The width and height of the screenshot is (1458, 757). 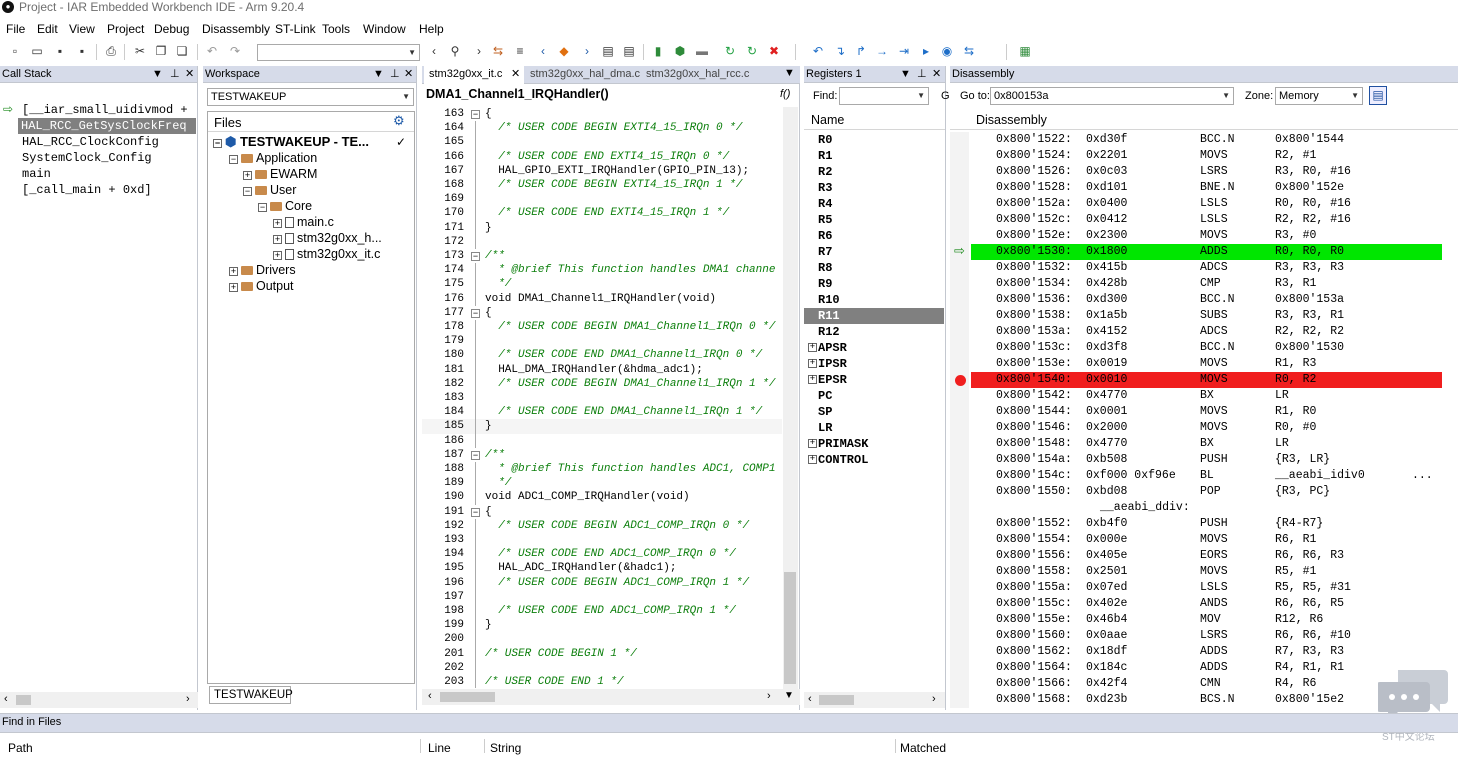 What do you see at coordinates (602, 512) in the screenshot?
I see `code-line: 191−{` at bounding box center [602, 512].